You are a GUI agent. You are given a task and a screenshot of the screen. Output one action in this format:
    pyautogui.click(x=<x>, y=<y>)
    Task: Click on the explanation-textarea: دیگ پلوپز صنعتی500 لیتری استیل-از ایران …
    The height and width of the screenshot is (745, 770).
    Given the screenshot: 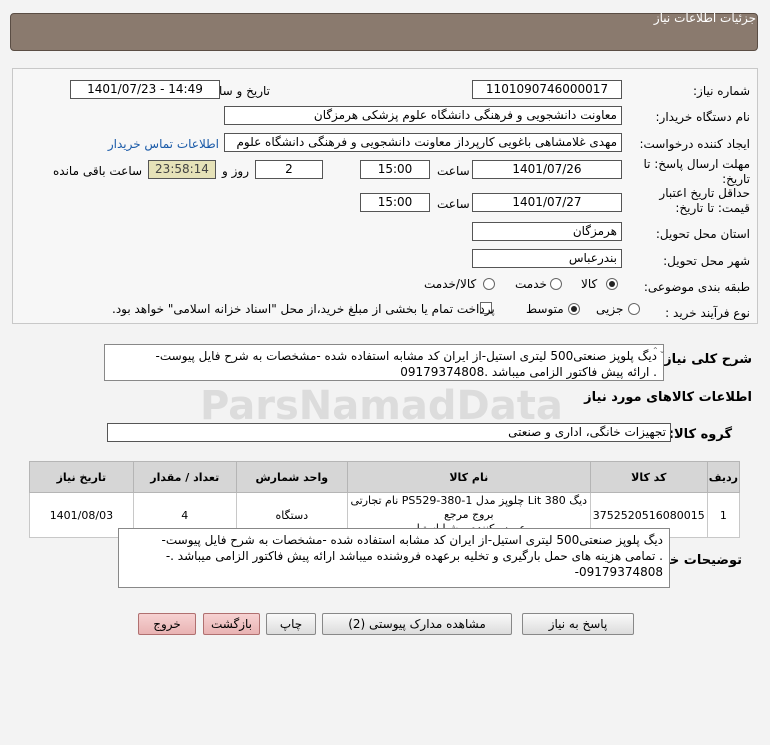 What is the action you would take?
    pyautogui.click(x=394, y=558)
    